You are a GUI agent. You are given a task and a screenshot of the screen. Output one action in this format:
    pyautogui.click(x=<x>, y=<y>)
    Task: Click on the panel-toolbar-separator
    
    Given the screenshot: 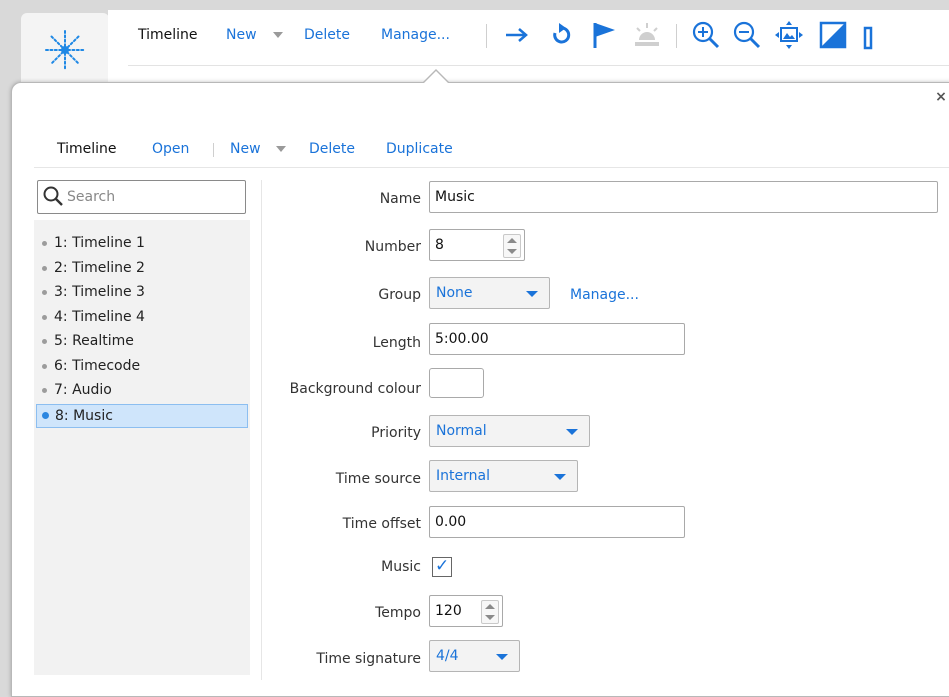 What is the action you would take?
    pyautogui.click(x=213, y=150)
    